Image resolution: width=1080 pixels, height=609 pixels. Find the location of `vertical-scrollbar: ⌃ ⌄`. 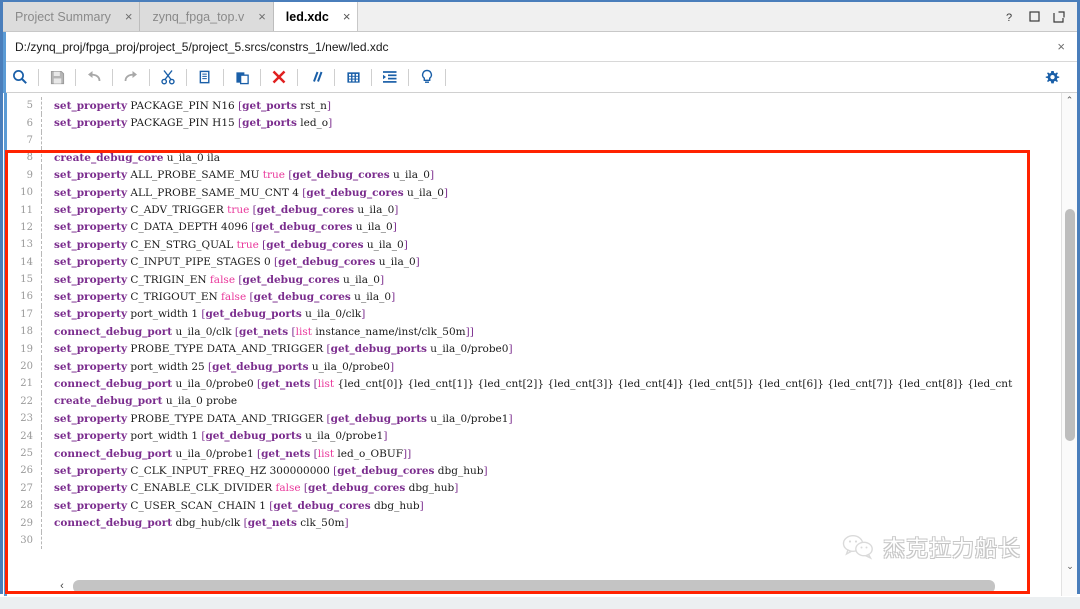

vertical-scrollbar: ⌃ ⌄ is located at coordinates (1069, 344).